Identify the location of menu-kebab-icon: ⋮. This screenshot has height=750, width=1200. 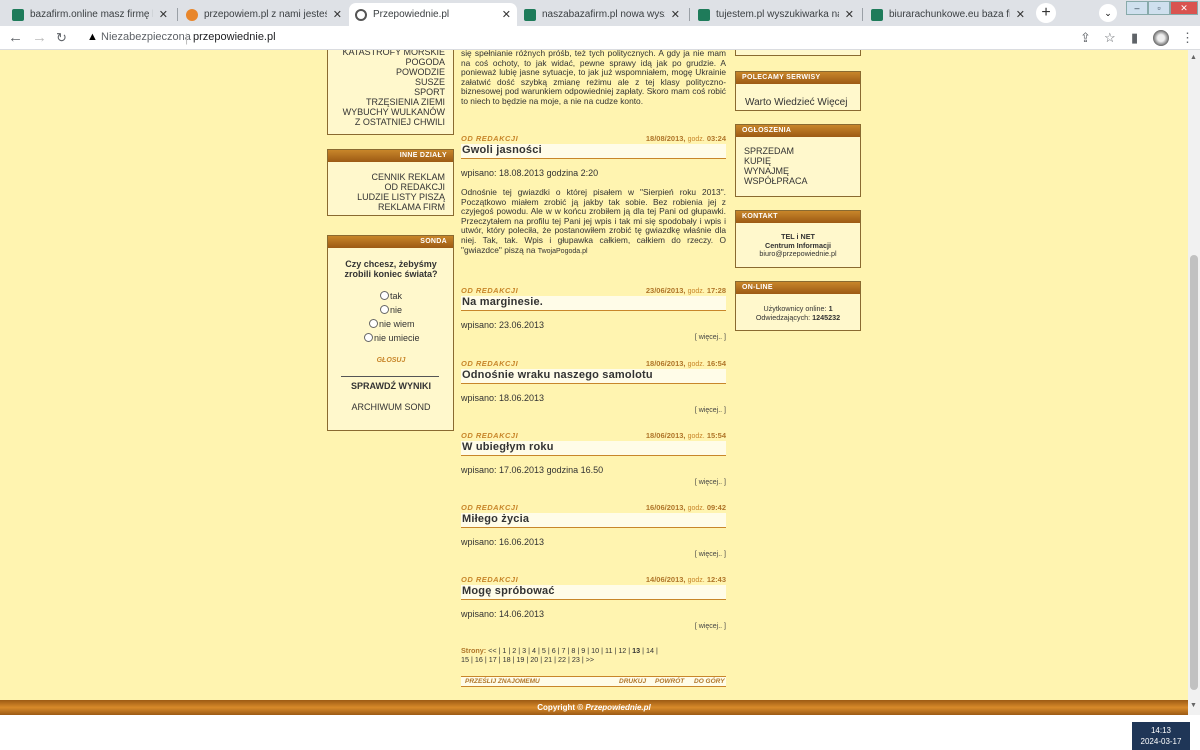
(1187, 38).